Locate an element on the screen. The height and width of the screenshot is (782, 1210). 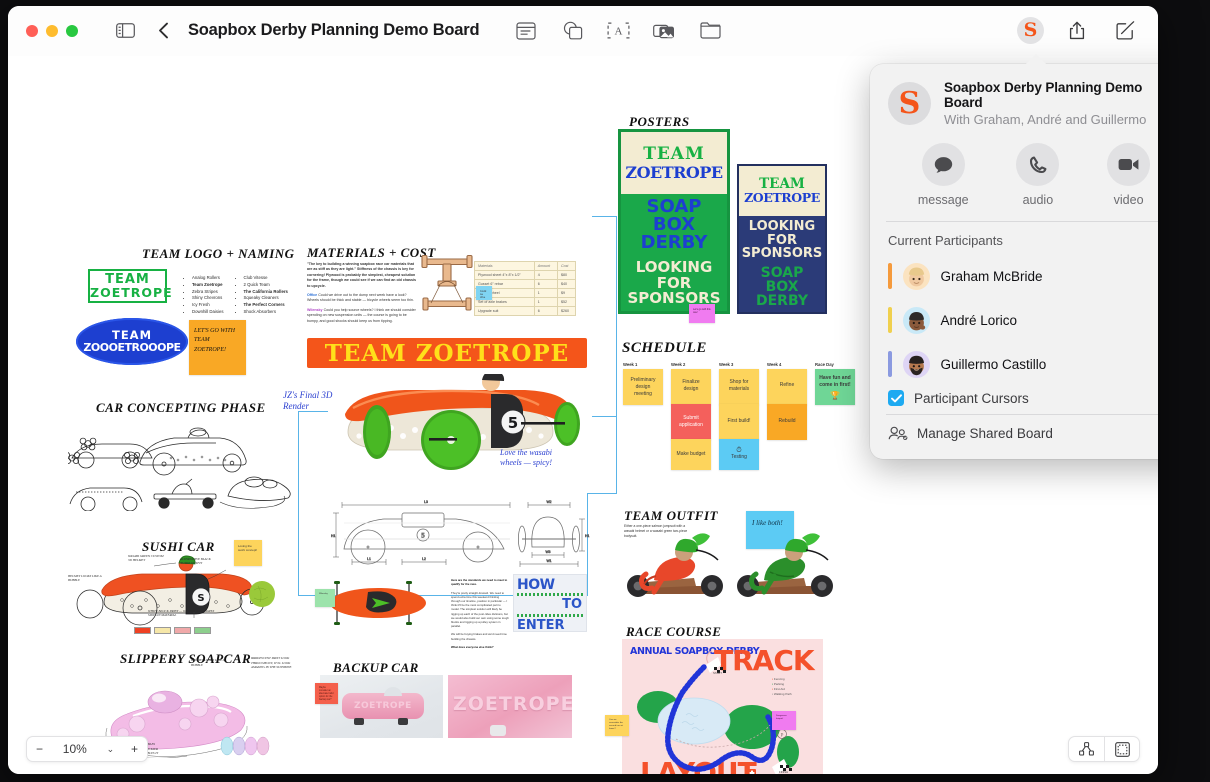
view-mode-bar is located at coordinates (1104, 749).